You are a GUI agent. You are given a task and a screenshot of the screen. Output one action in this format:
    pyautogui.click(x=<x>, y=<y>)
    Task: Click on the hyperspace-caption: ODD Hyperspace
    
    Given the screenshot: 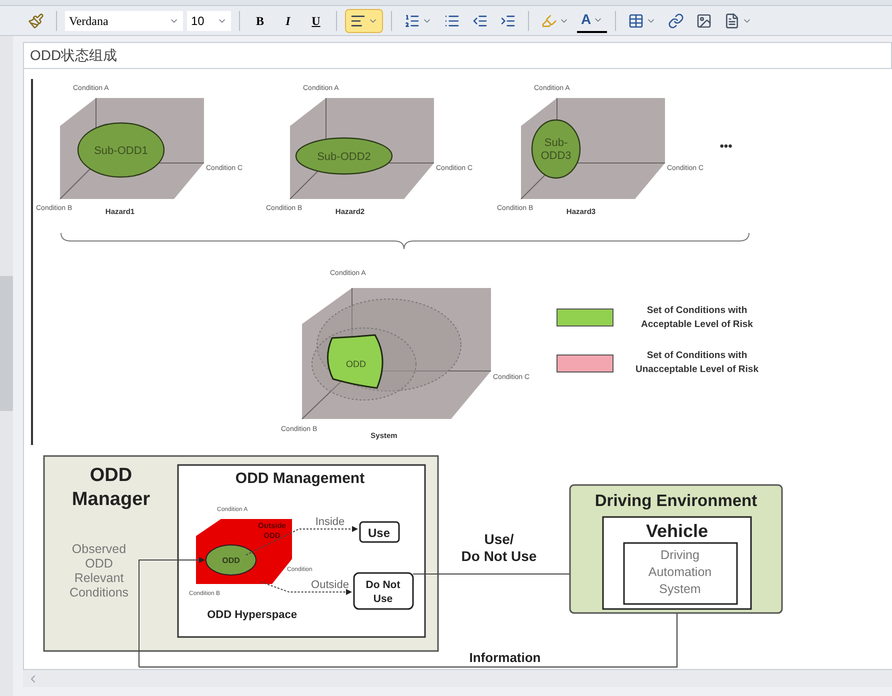 What is the action you would take?
    pyautogui.click(x=252, y=615)
    